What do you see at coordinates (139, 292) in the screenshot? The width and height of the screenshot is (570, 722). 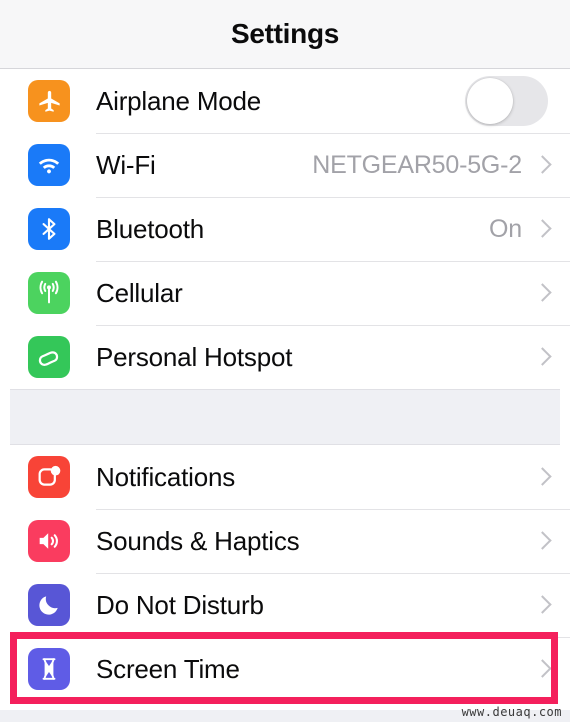 I see `settings-row-label: Cellular` at bounding box center [139, 292].